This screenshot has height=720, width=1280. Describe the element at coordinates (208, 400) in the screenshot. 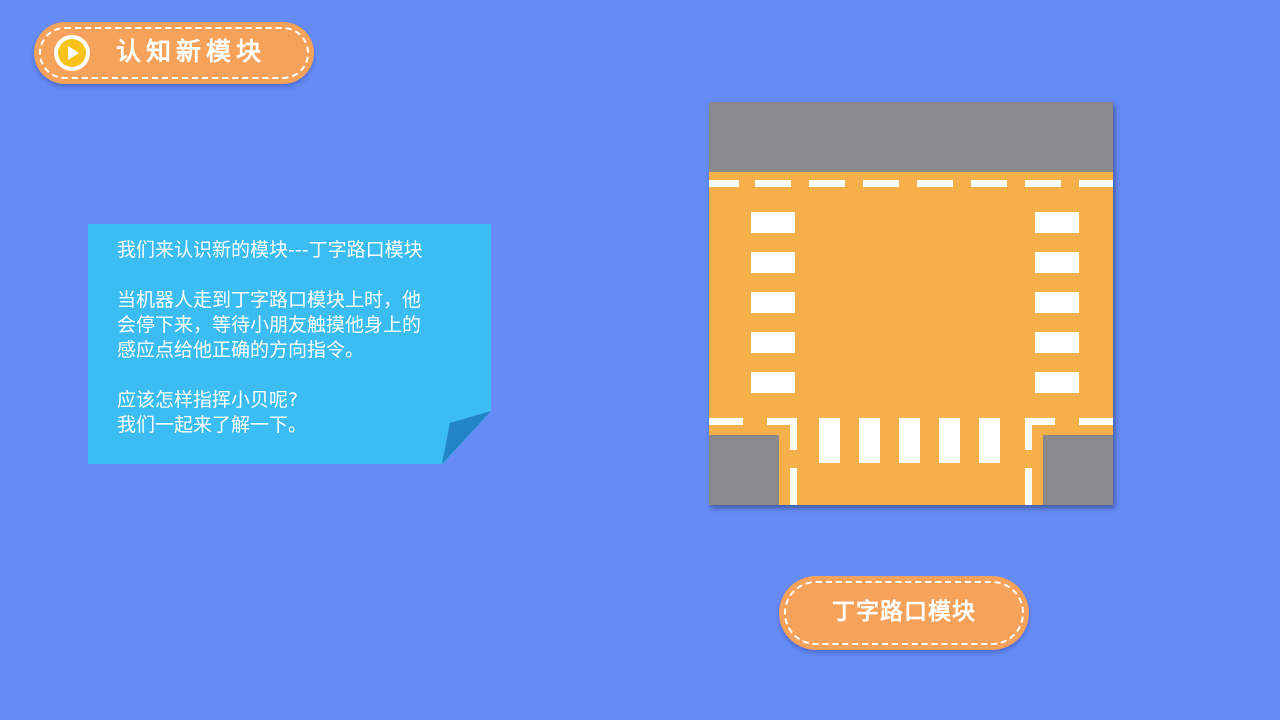

I see `note-line: 应该怎样指挥小贝呢?` at that location.